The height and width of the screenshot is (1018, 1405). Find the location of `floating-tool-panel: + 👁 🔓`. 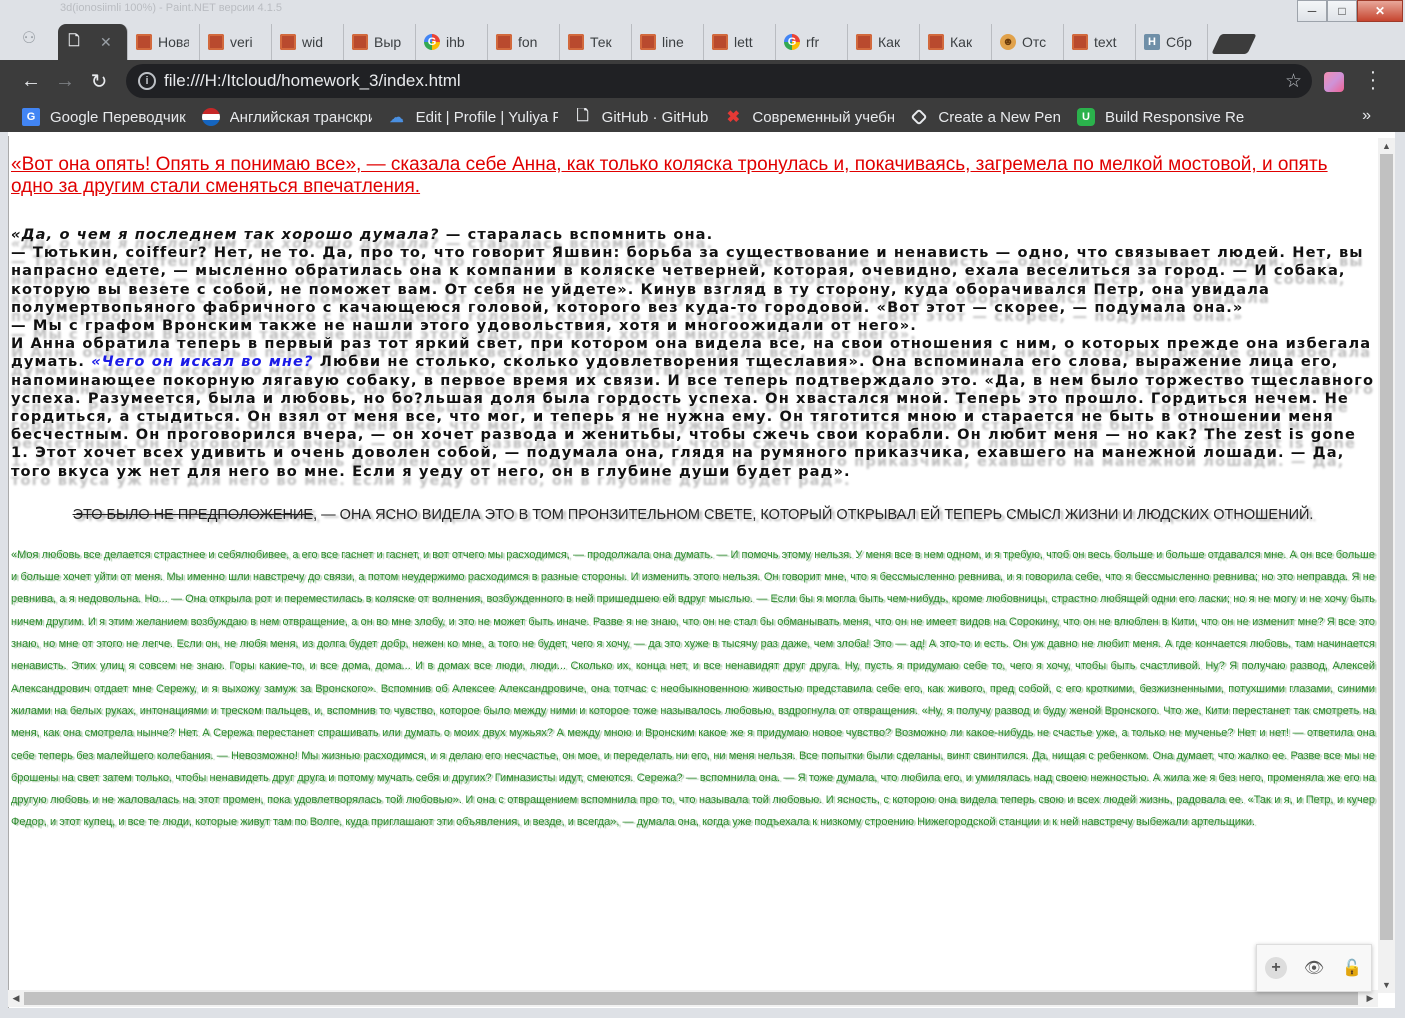

floating-tool-panel: + 👁 🔓 is located at coordinates (1314, 968).